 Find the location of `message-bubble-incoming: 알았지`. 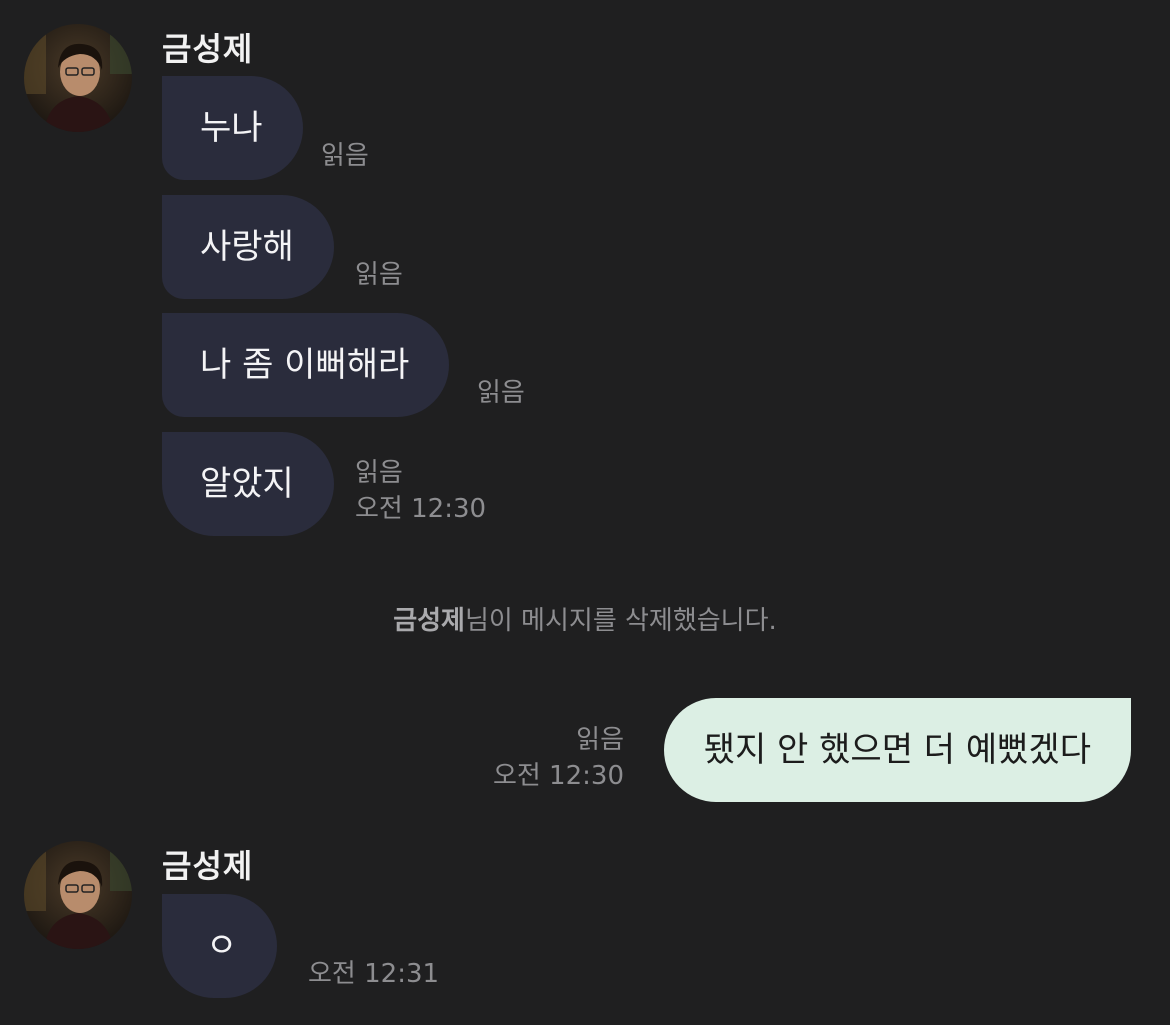

message-bubble-incoming: 알았지 is located at coordinates (248, 484).